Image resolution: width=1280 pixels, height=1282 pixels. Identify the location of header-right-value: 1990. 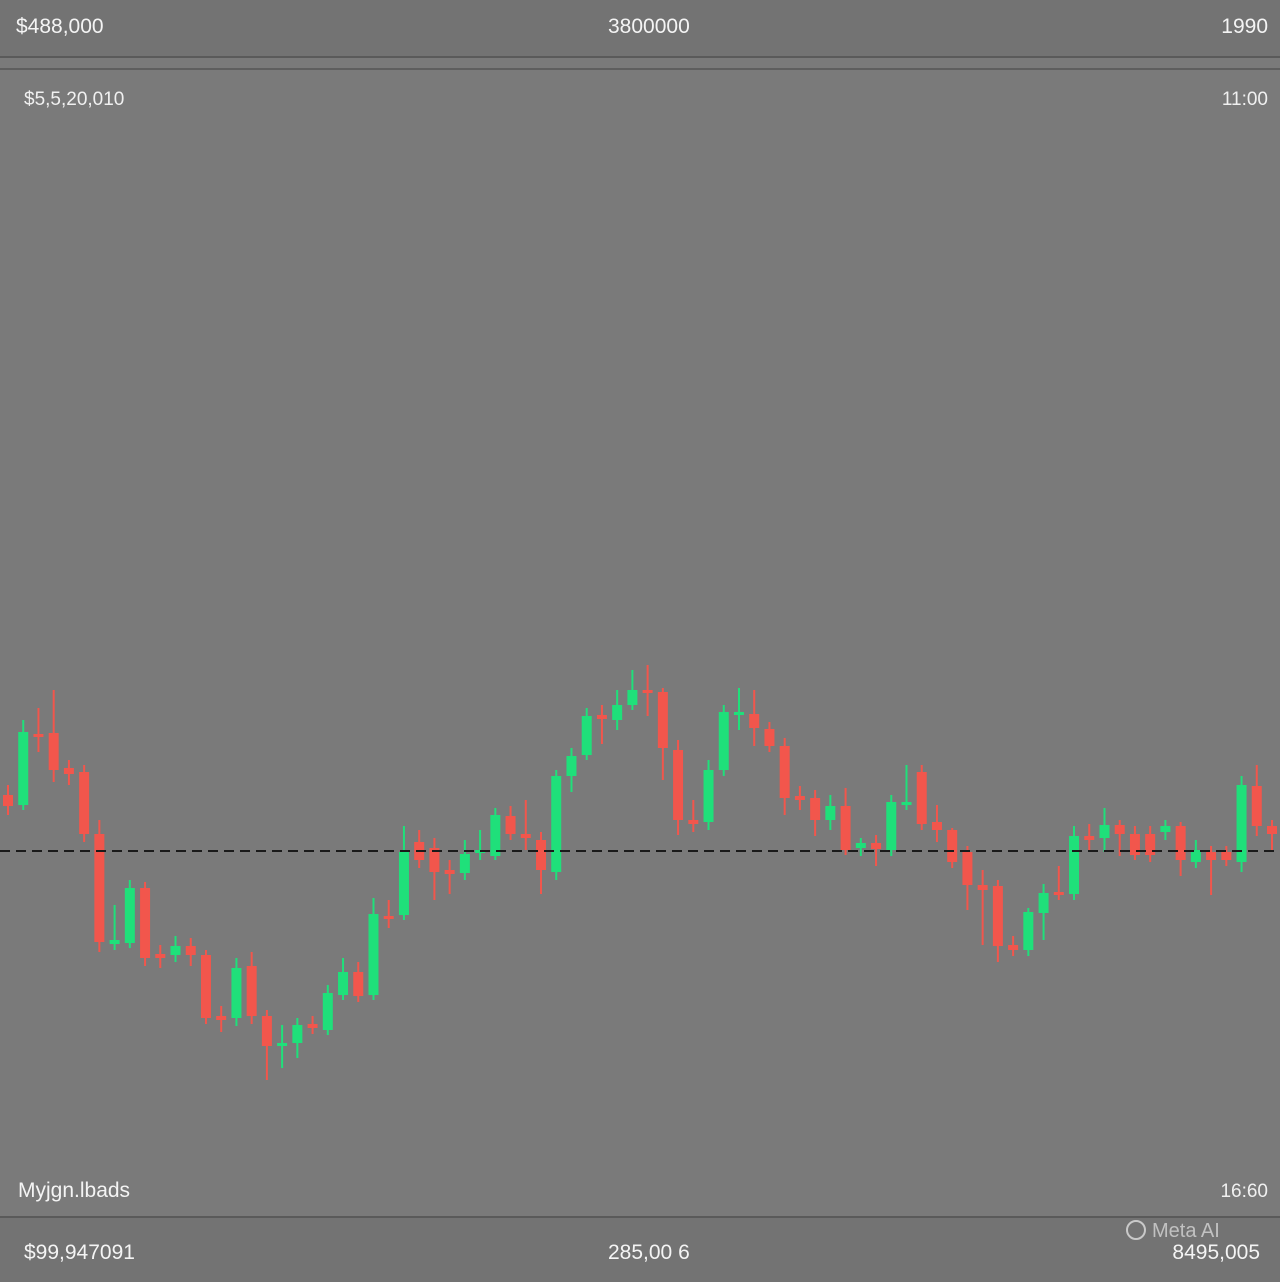
(1244, 26).